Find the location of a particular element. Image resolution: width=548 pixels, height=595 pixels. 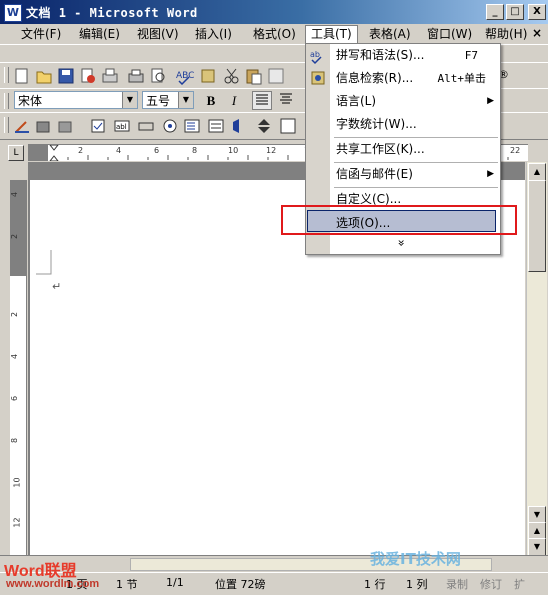

italic-button: I is located at coordinates (234, 100).